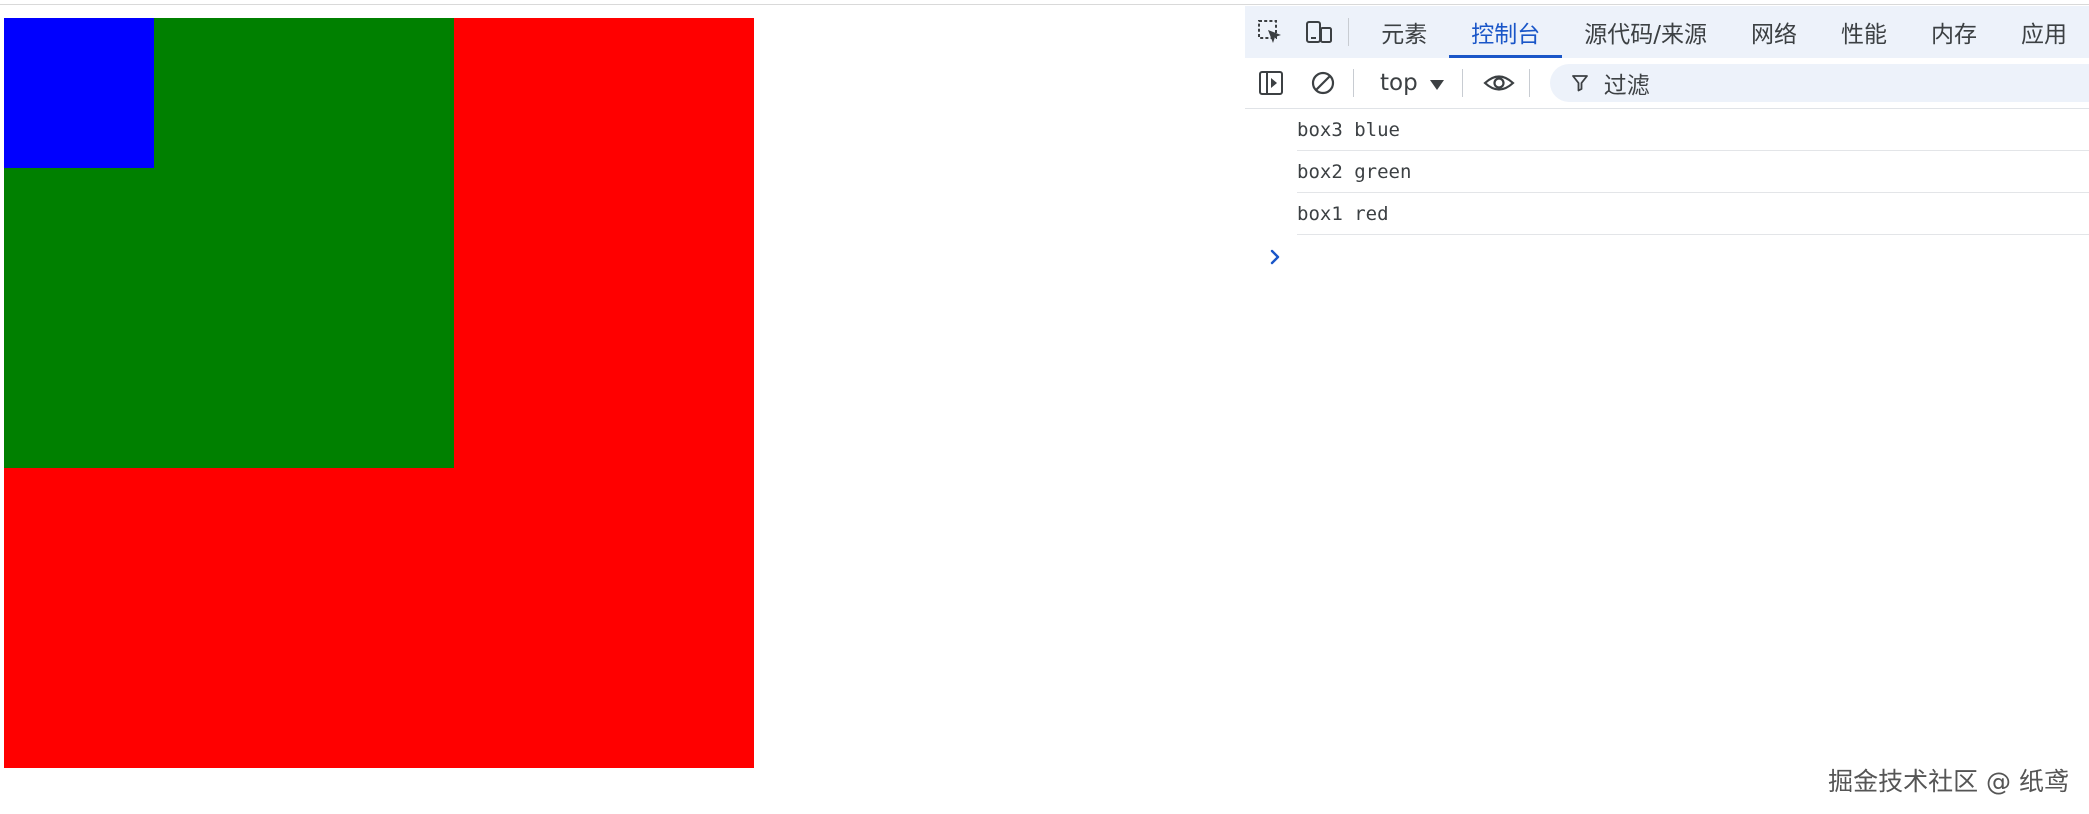  Describe the element at coordinates (1774, 32) in the screenshot. I see `tab-network: 网络` at that location.